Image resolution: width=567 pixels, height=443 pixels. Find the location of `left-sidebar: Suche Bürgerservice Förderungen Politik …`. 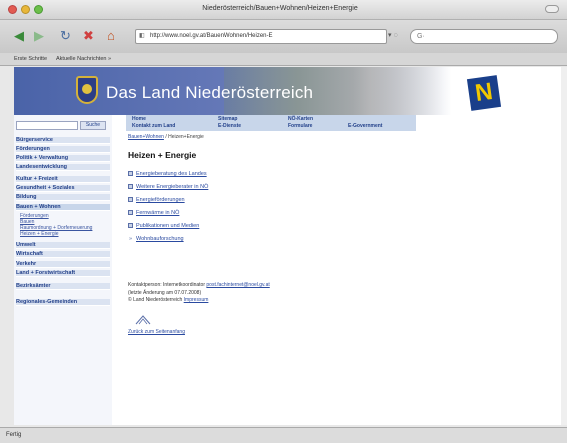

left-sidebar: Suche Bürgerservice Förderungen Politik … is located at coordinates (63, 270).